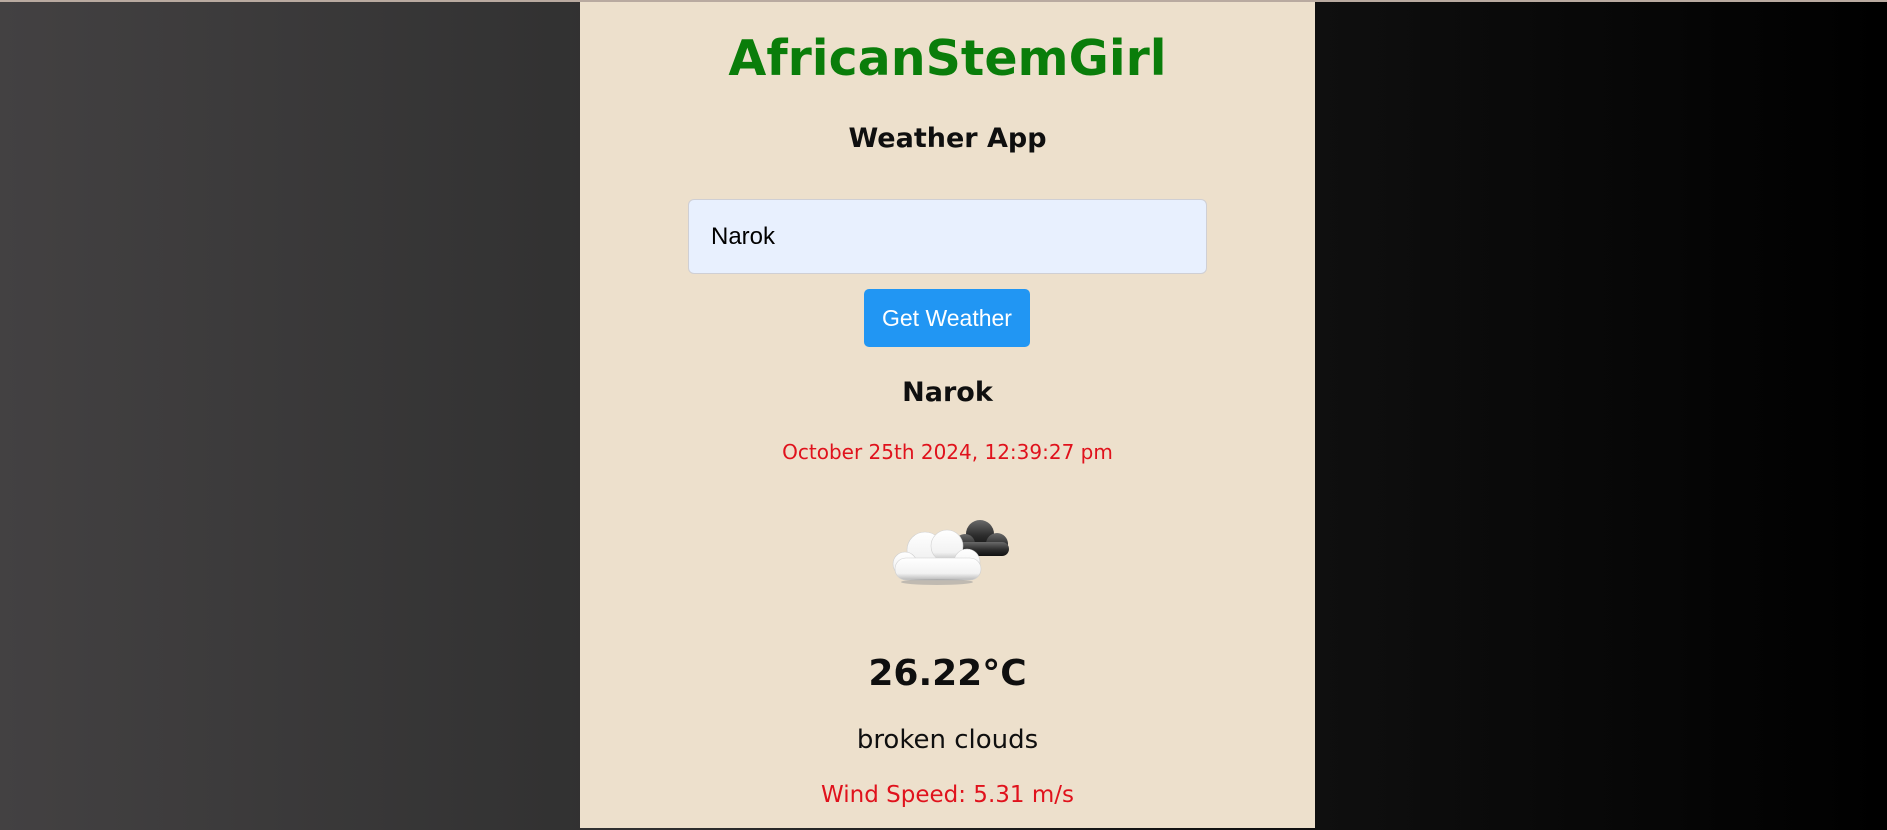 The image size is (1887, 830). I want to click on app-subtitle: Weather App, so click(947, 138).